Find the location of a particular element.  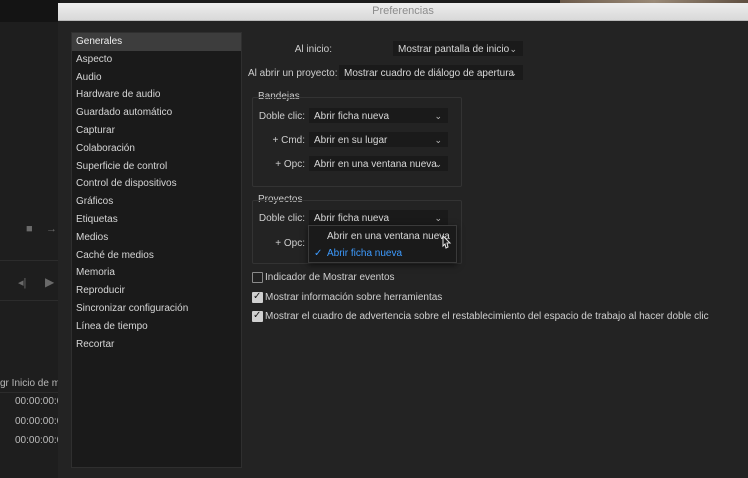

projects-double-click-dropdown: Abrir ficha nueva ⌄ is located at coordinates (378, 217).